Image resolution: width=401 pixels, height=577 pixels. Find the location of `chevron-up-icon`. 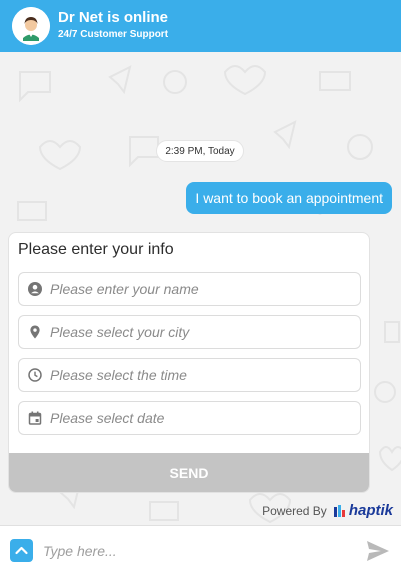

chevron-up-icon is located at coordinates (21, 550).